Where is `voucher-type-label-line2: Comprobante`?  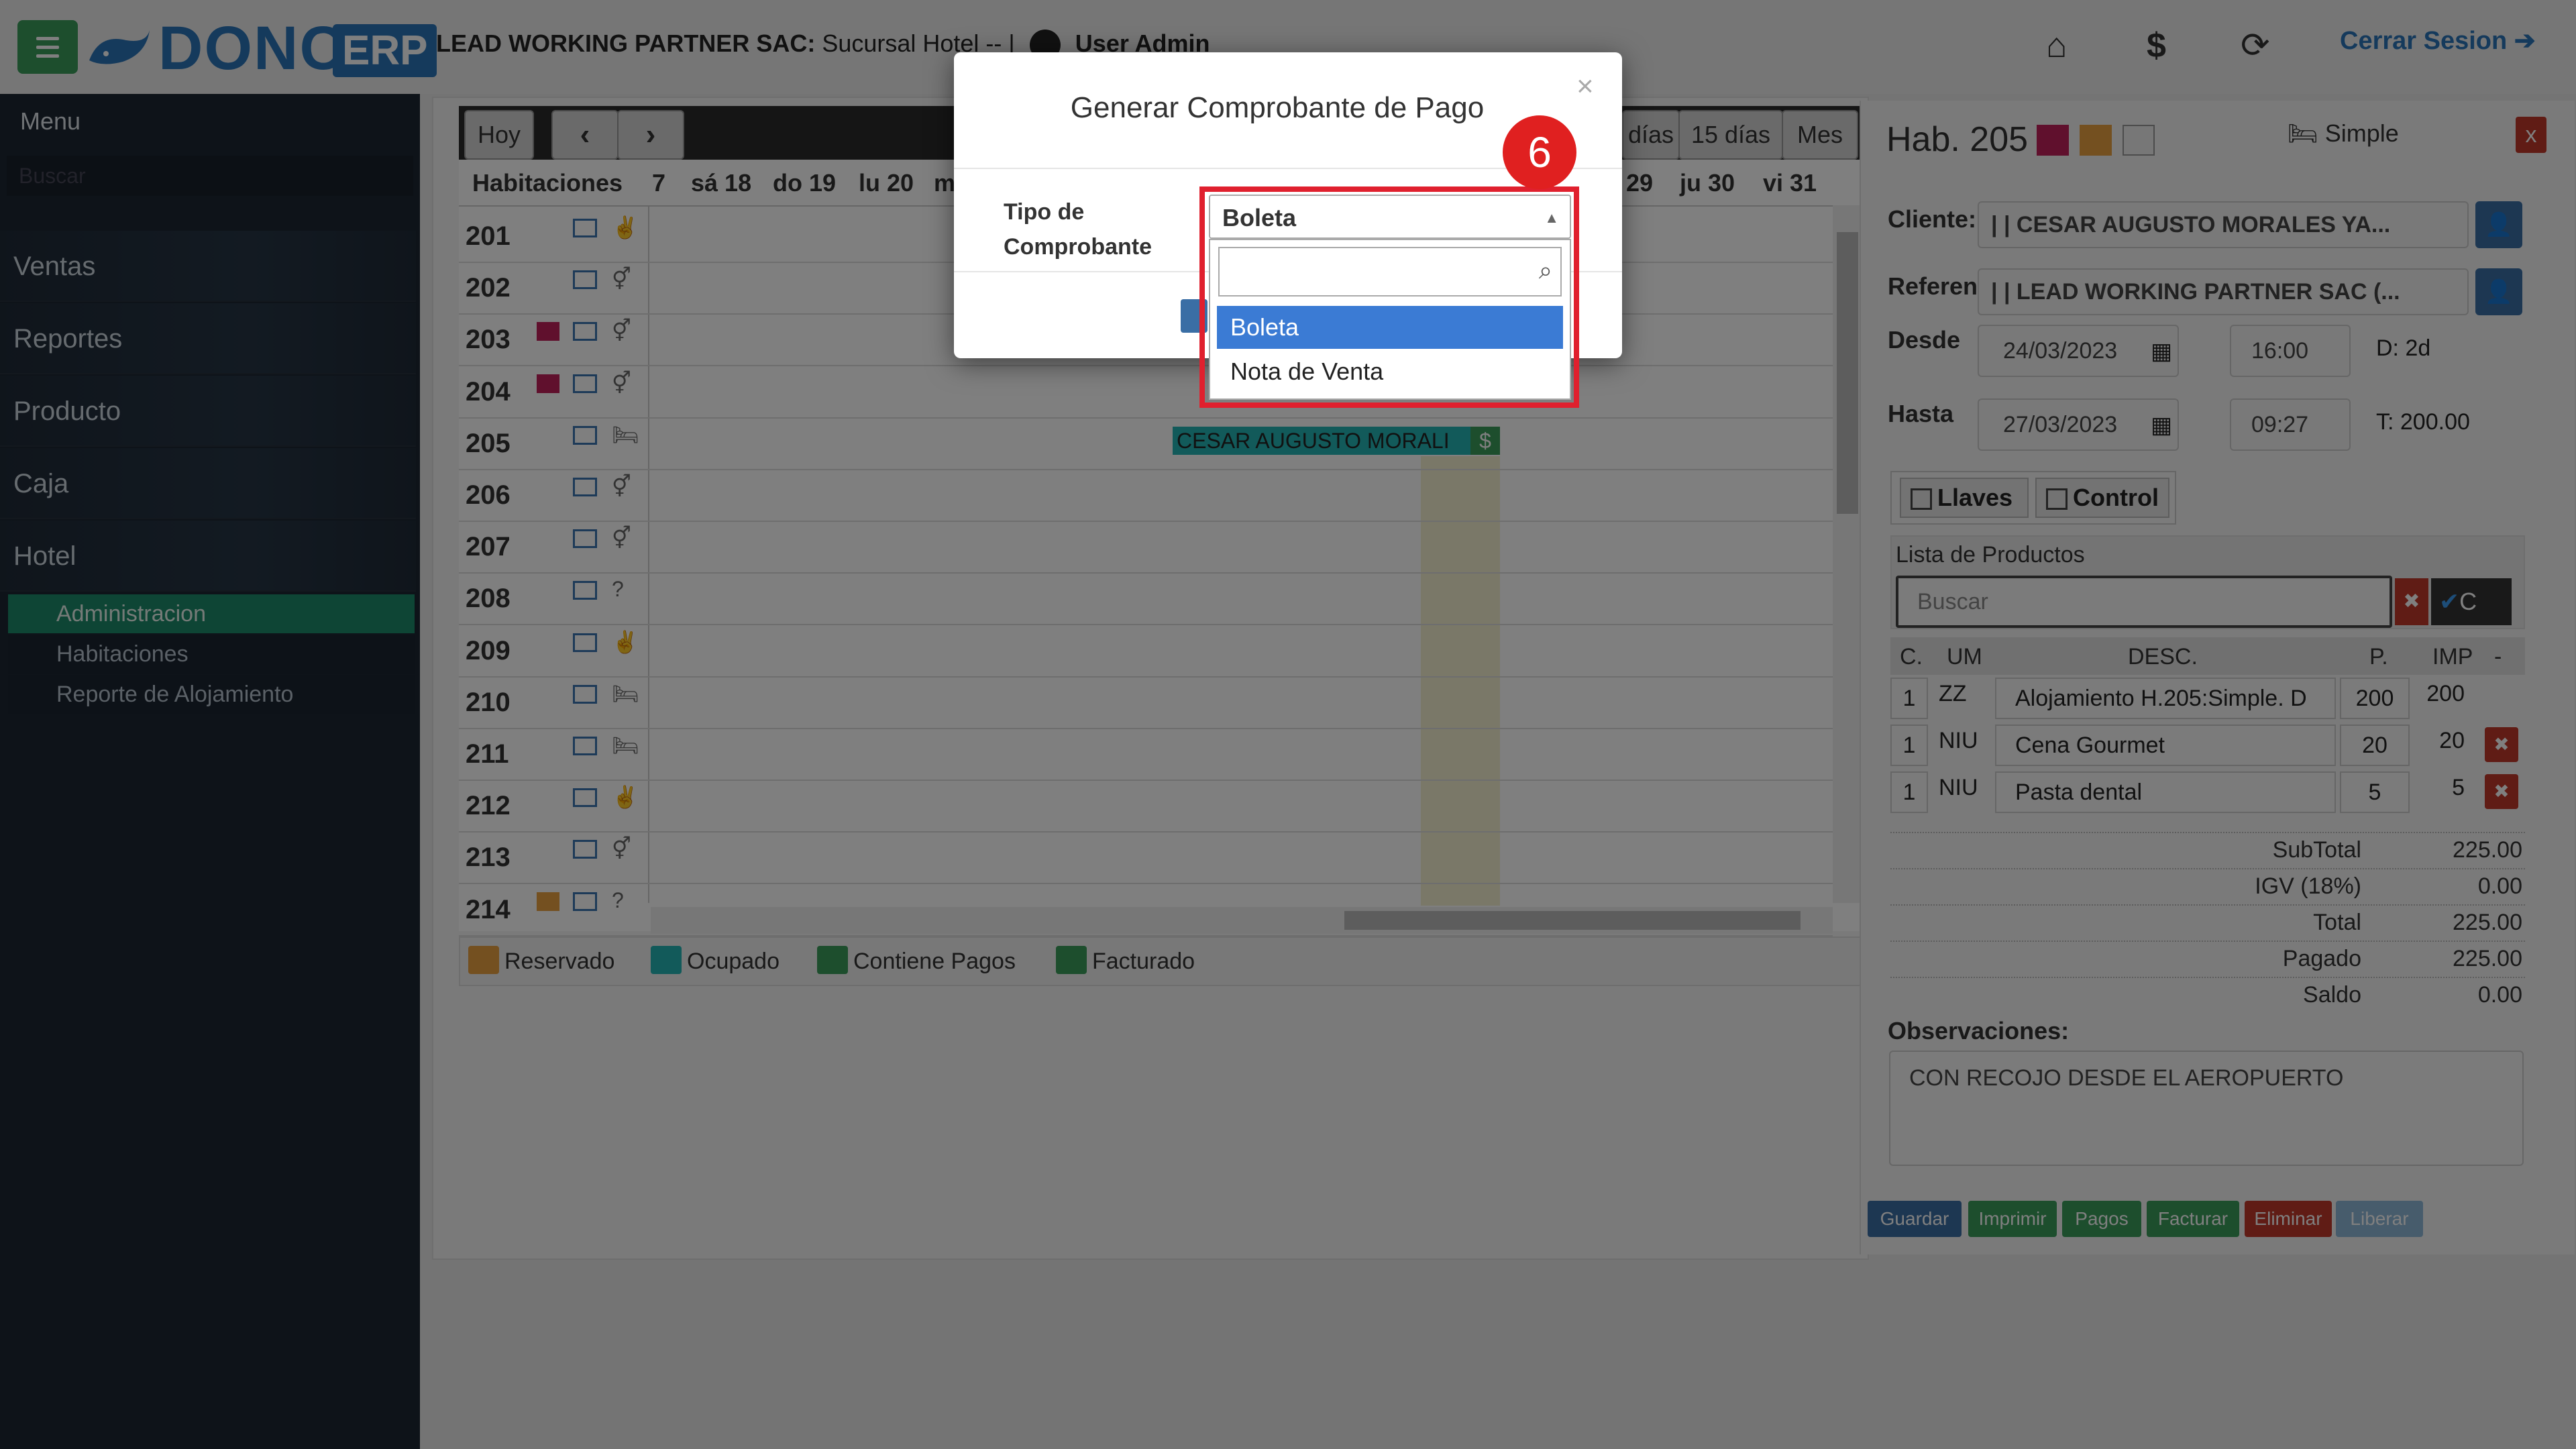 voucher-type-label-line2: Comprobante is located at coordinates (1078, 247).